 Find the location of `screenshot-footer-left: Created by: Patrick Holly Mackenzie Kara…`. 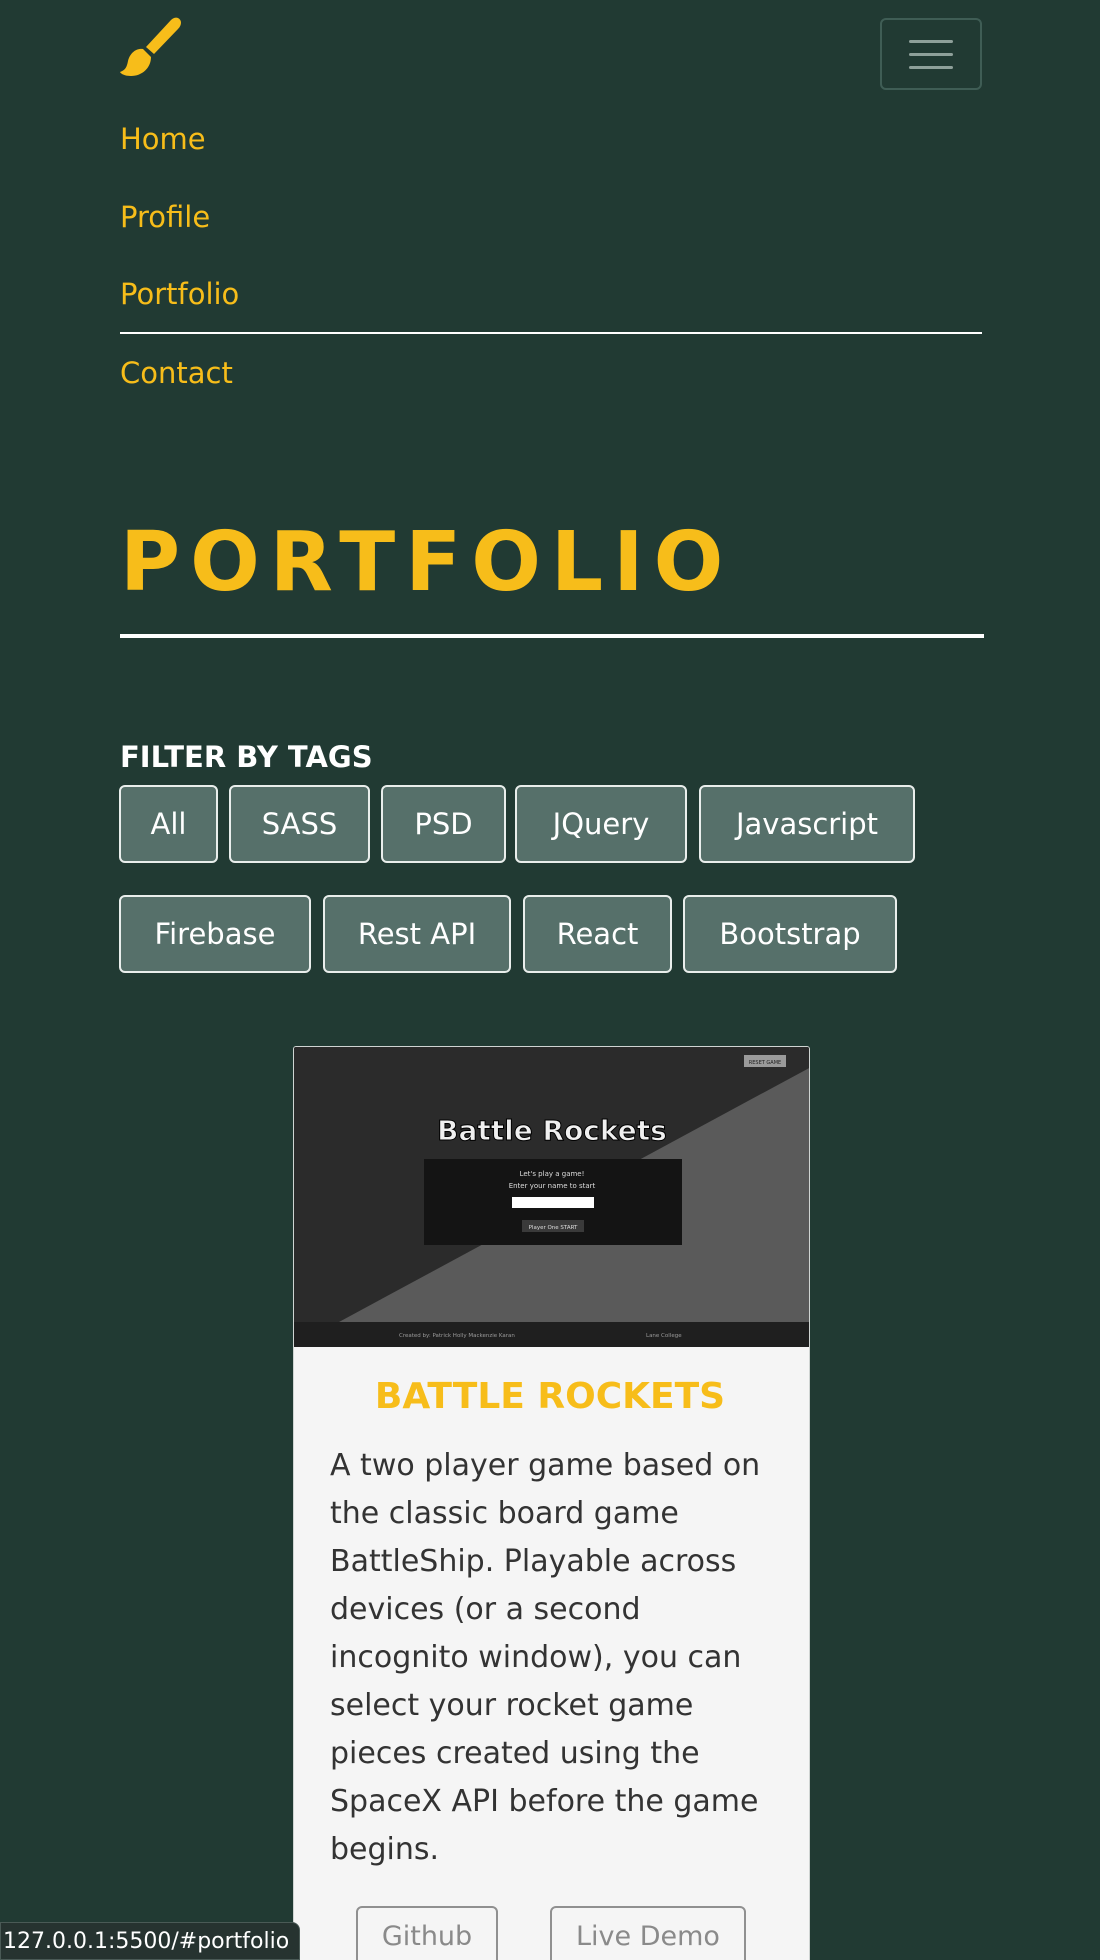

screenshot-footer-left: Created by: Patrick Holly Mackenzie Kara… is located at coordinates (457, 1336).